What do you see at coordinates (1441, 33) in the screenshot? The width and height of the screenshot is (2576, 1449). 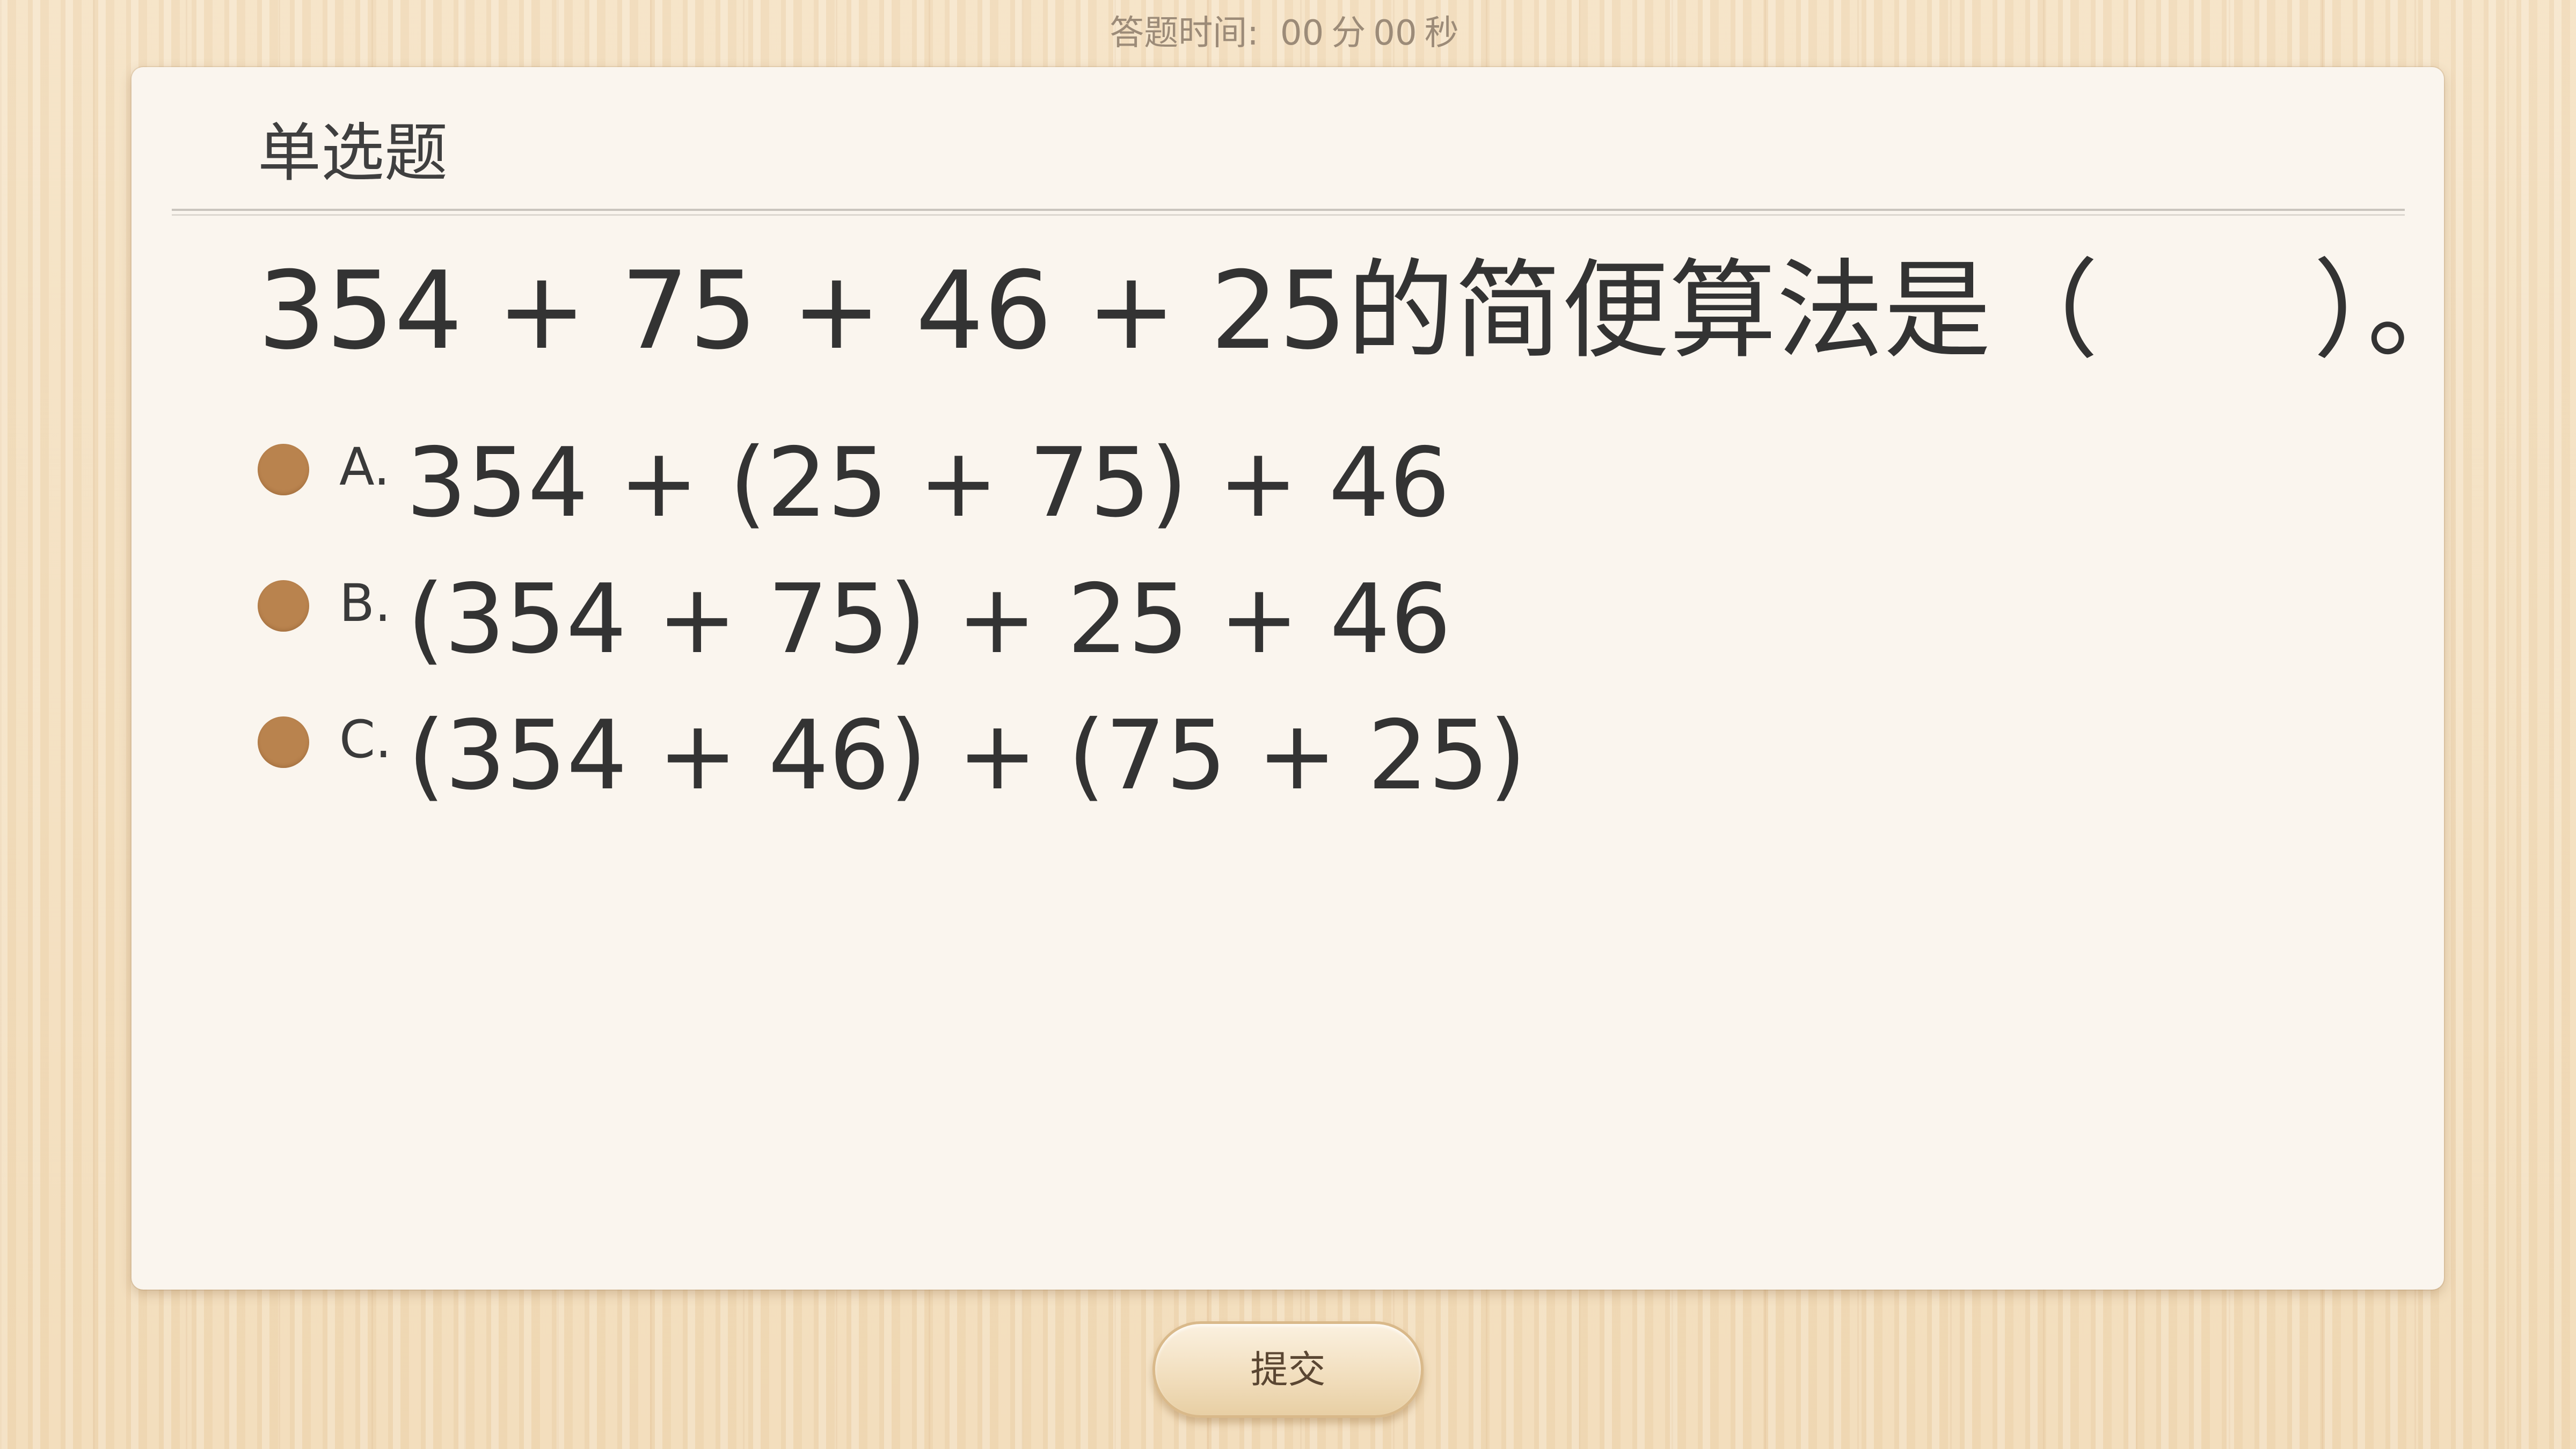 I see `timer-seconds-unit: 秒` at bounding box center [1441, 33].